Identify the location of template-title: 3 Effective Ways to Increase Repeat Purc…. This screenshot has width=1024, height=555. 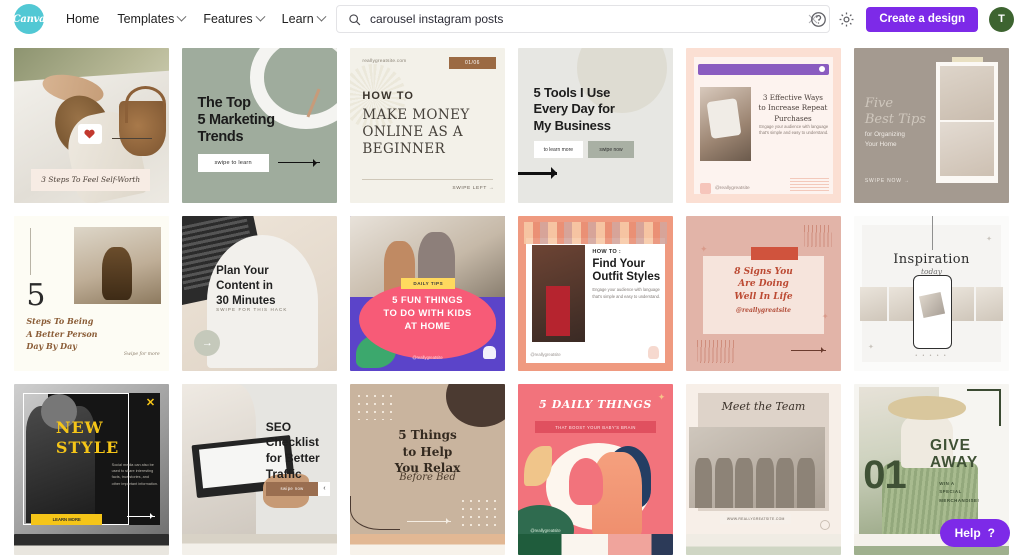
(793, 107).